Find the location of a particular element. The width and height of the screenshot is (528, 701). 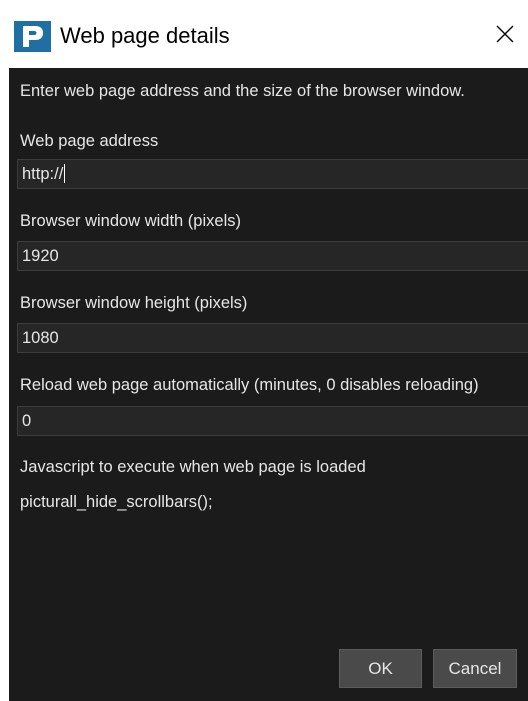

close-button is located at coordinates (505, 34).